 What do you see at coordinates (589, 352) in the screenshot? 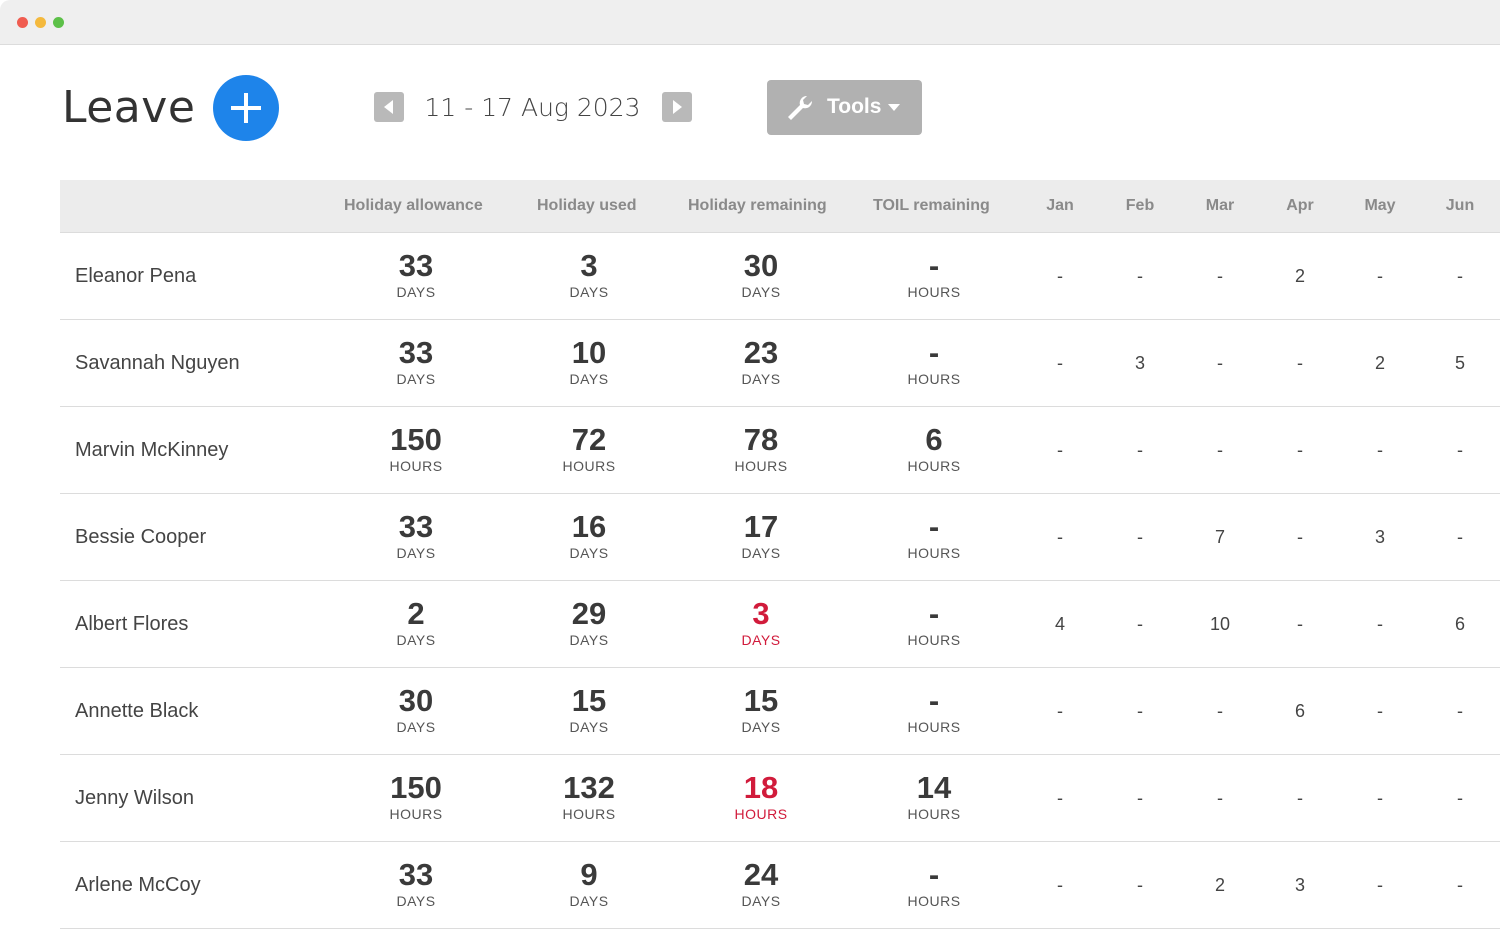
I see `stat-value: 10` at bounding box center [589, 352].